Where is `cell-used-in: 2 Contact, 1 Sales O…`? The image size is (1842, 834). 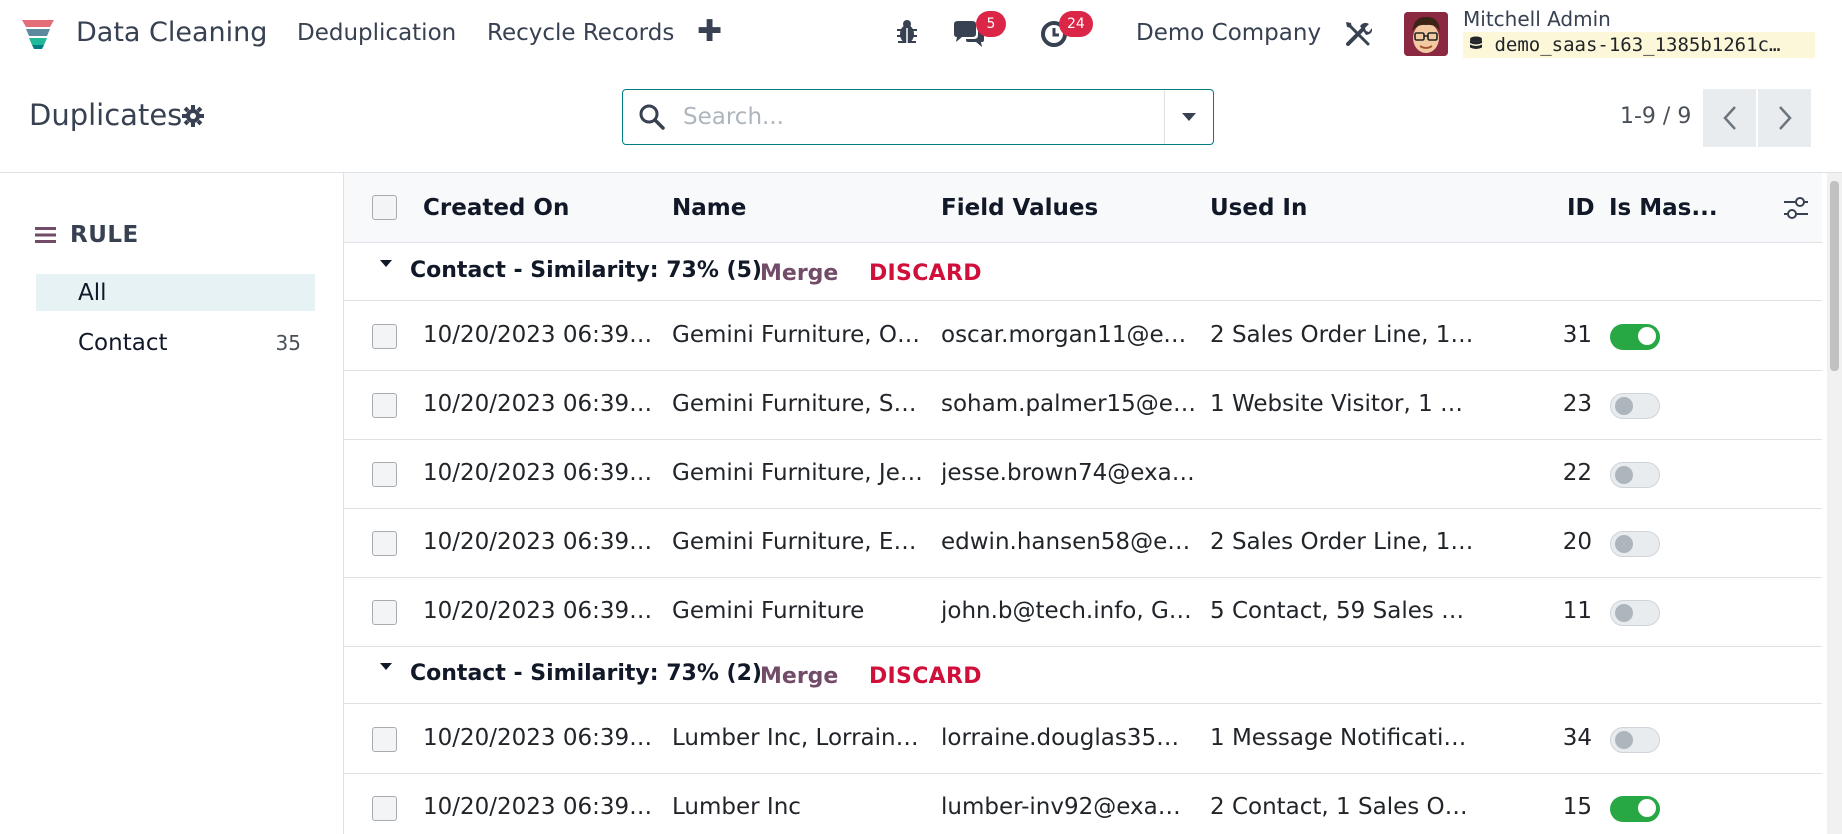 cell-used-in: 2 Contact, 1 Sales O… is located at coordinates (1345, 807).